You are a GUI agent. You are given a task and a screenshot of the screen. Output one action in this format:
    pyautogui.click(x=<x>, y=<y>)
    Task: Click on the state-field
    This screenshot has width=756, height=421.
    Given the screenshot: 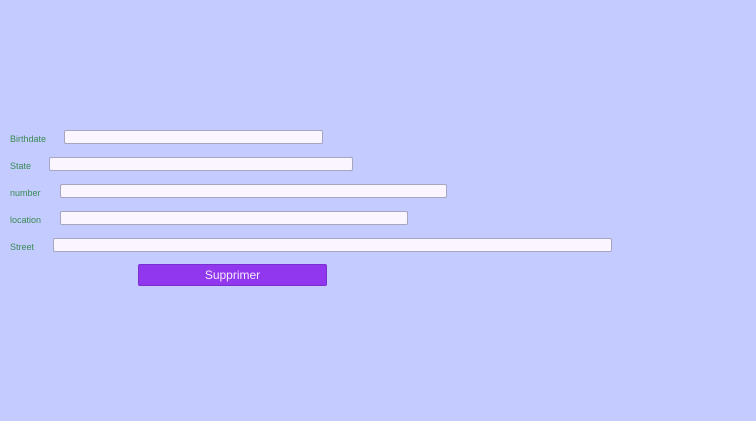 What is the action you would take?
    pyautogui.click(x=201, y=164)
    